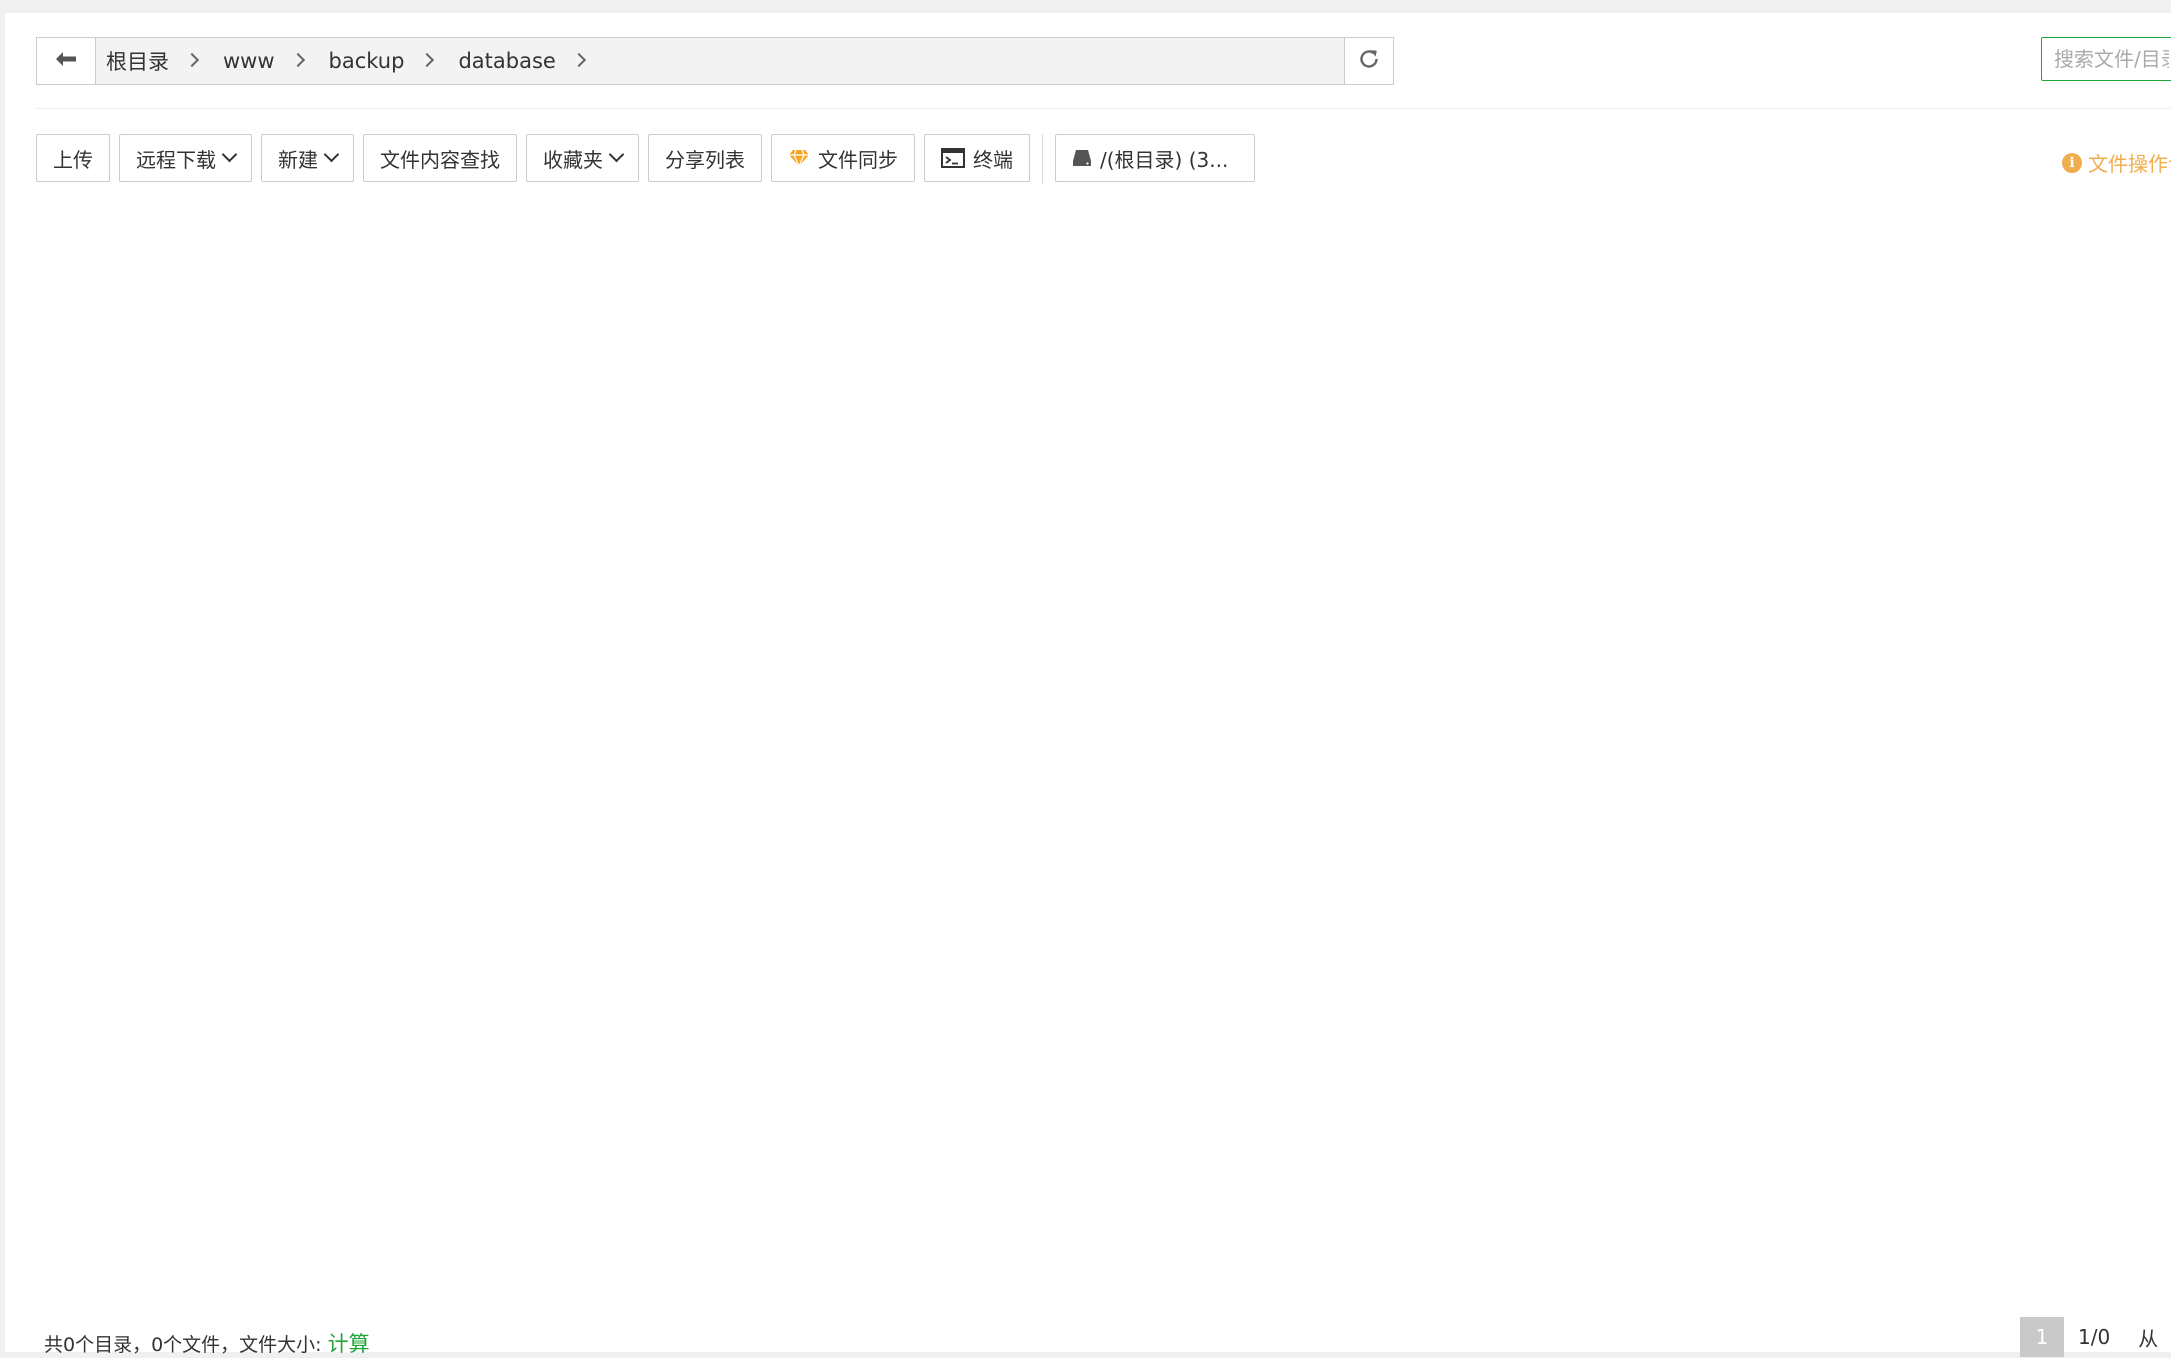  What do you see at coordinates (2072, 162) in the screenshot?
I see `info-icon: i` at bounding box center [2072, 162].